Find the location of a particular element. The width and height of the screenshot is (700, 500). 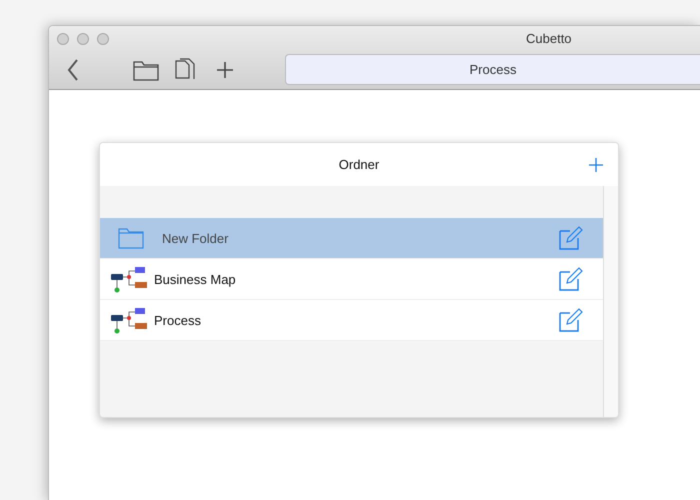

documents-icon is located at coordinates (185, 70).